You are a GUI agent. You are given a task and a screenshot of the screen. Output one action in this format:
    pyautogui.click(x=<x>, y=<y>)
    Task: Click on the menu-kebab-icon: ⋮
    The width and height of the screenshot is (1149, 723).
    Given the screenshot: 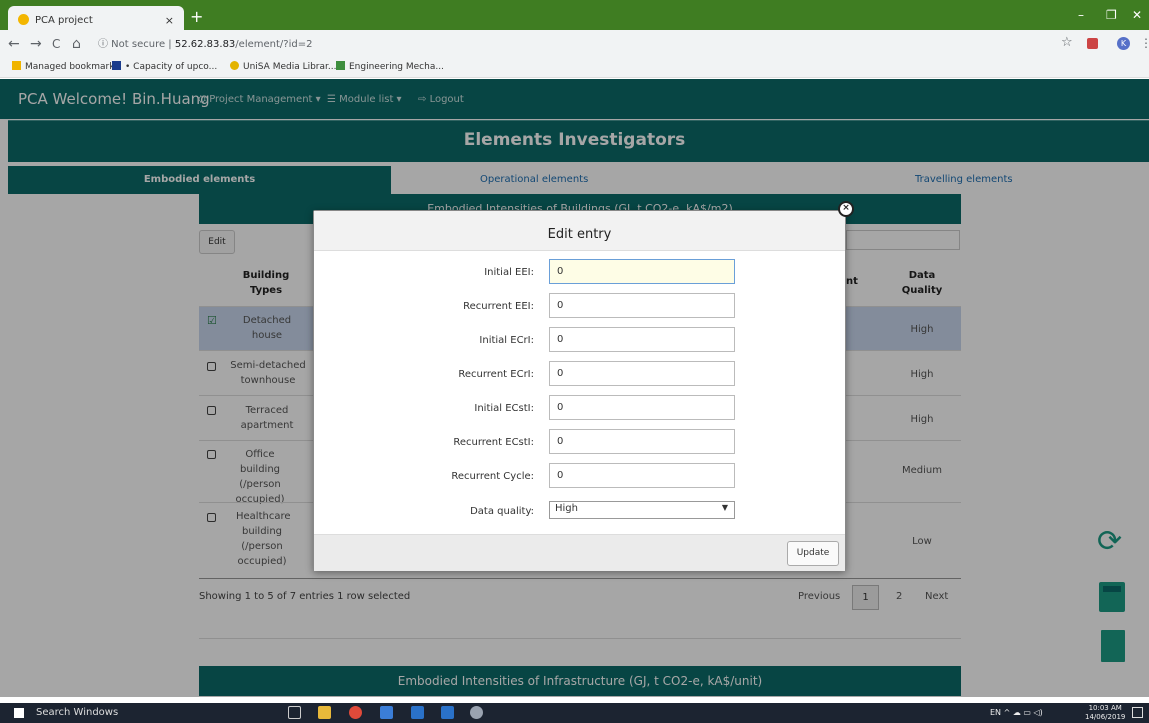 What is the action you would take?
    pyautogui.click(x=1144, y=43)
    